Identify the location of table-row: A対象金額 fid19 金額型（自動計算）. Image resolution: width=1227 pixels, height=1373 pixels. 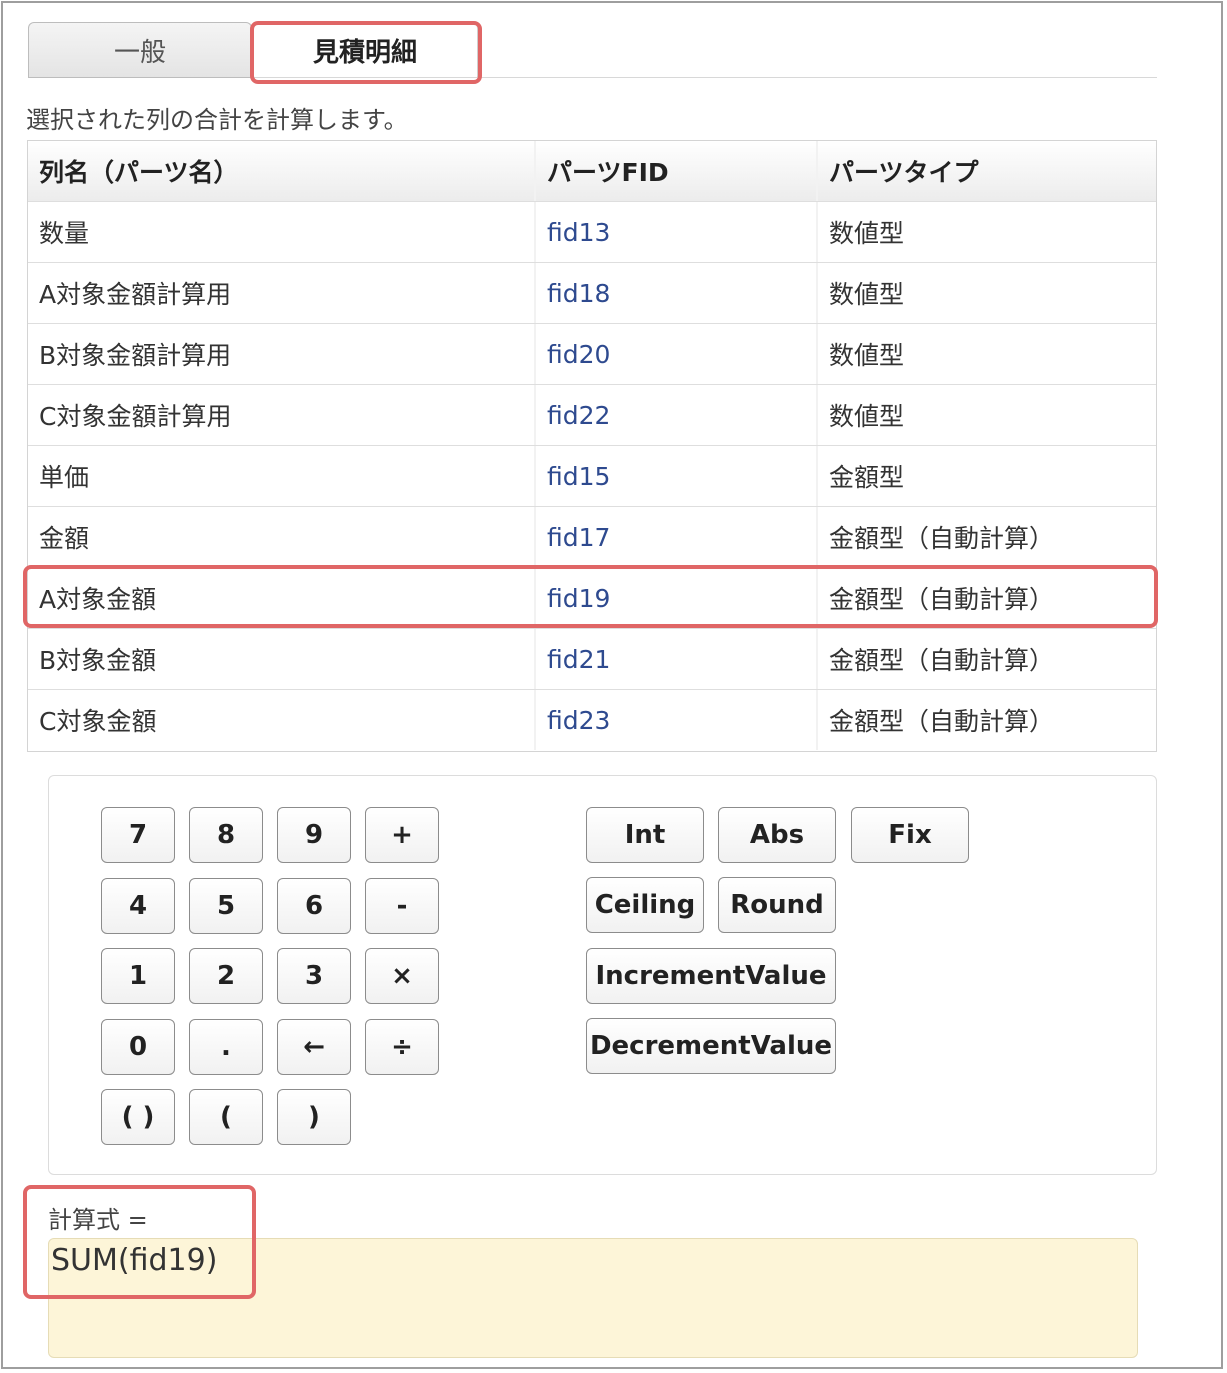
(592, 597).